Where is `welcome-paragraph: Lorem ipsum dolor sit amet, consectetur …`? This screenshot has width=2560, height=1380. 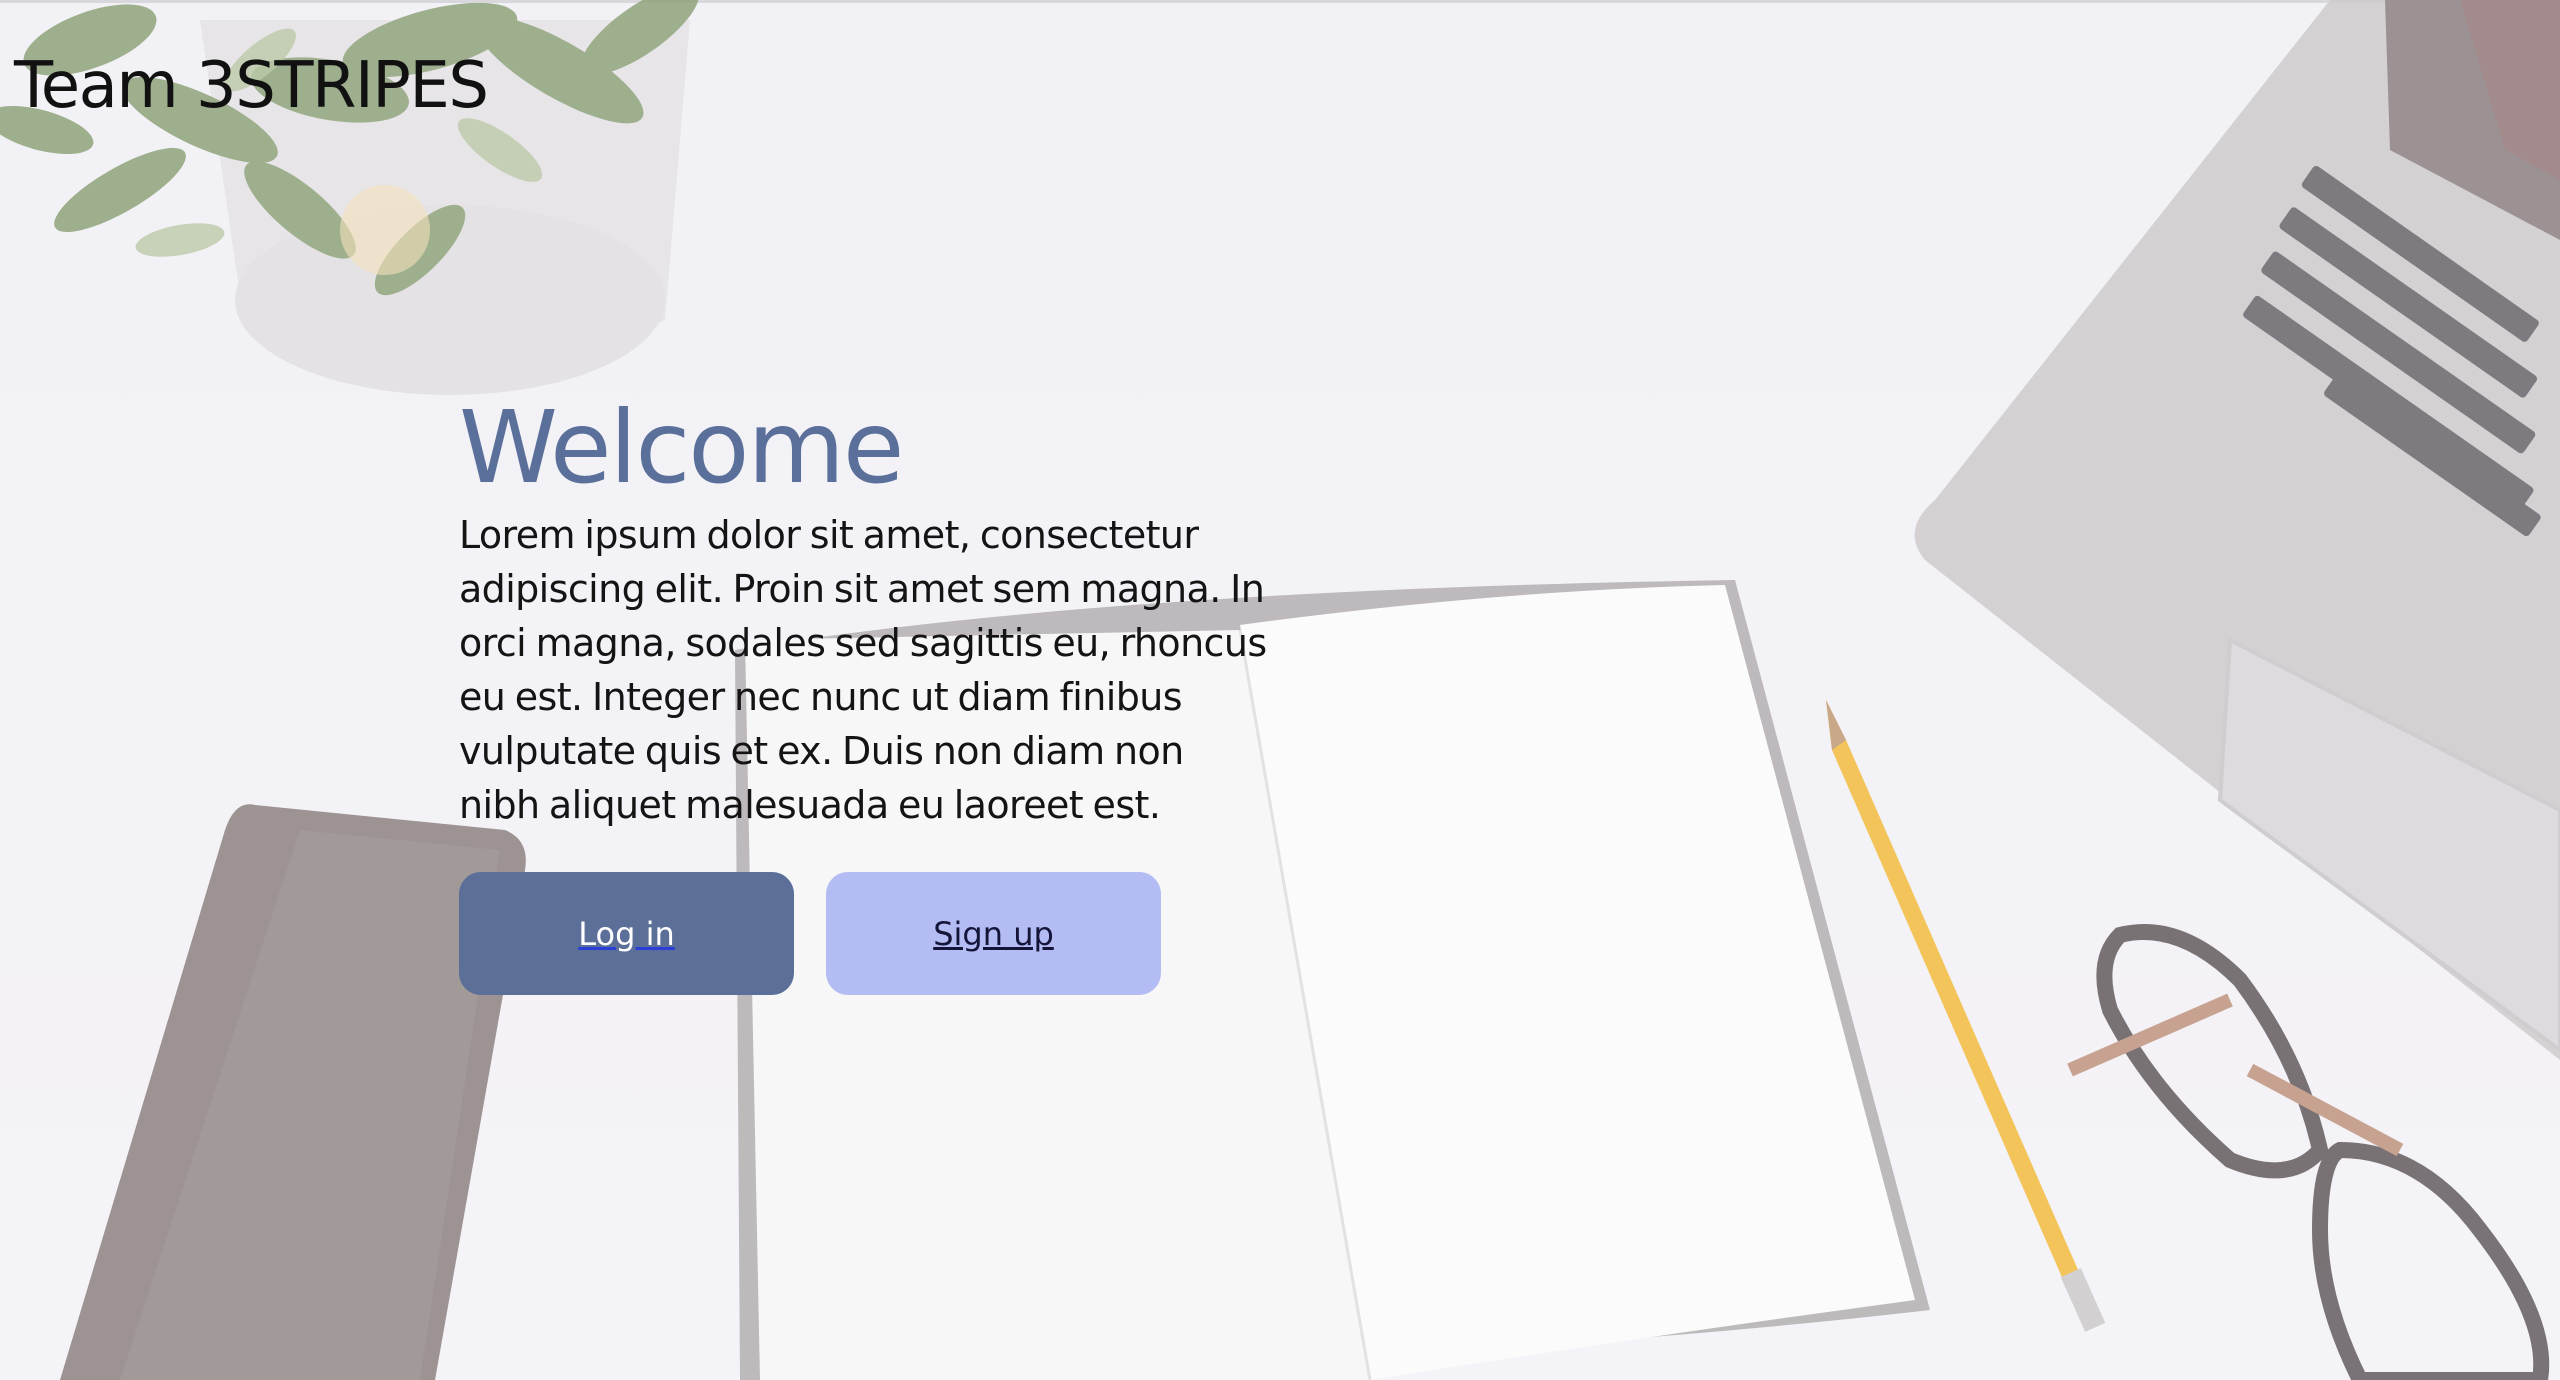 welcome-paragraph: Lorem ipsum dolor sit amet, consectetur … is located at coordinates (863, 670).